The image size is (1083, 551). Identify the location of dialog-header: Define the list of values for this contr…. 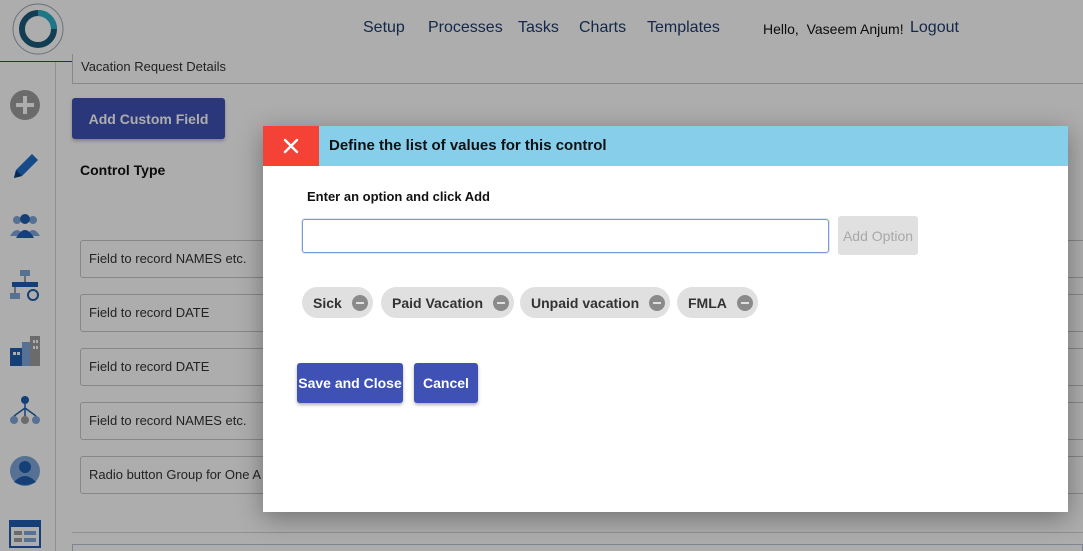
(665, 146).